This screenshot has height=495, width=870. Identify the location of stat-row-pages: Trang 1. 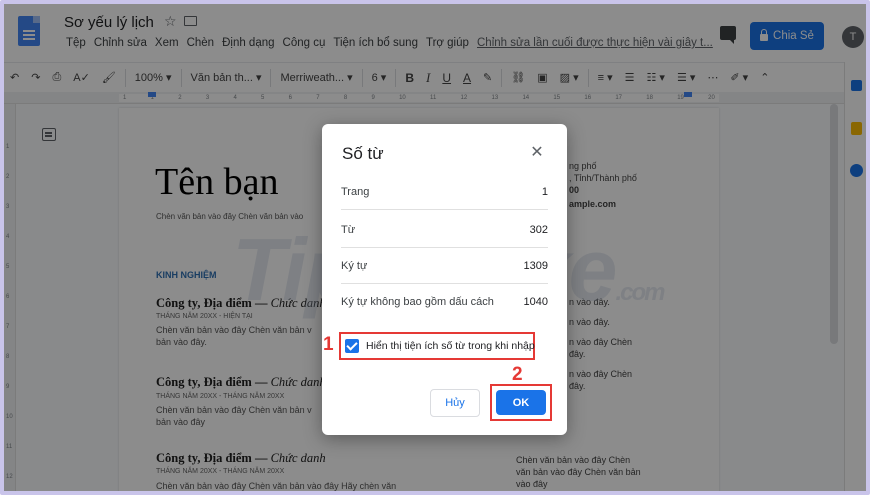
(444, 192).